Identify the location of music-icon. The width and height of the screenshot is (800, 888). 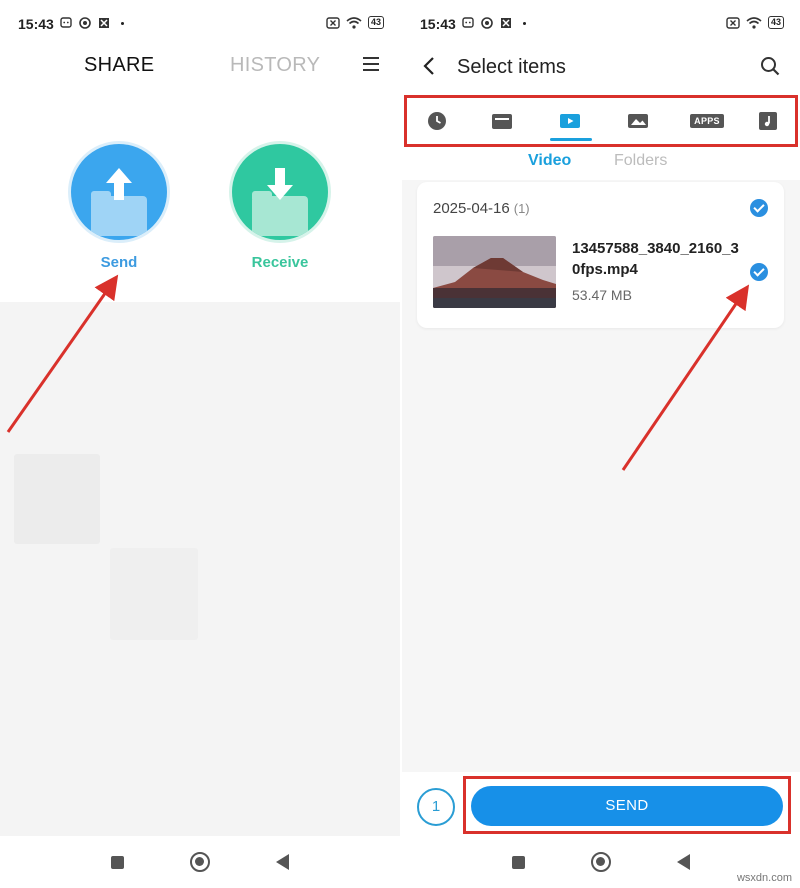
(768, 121).